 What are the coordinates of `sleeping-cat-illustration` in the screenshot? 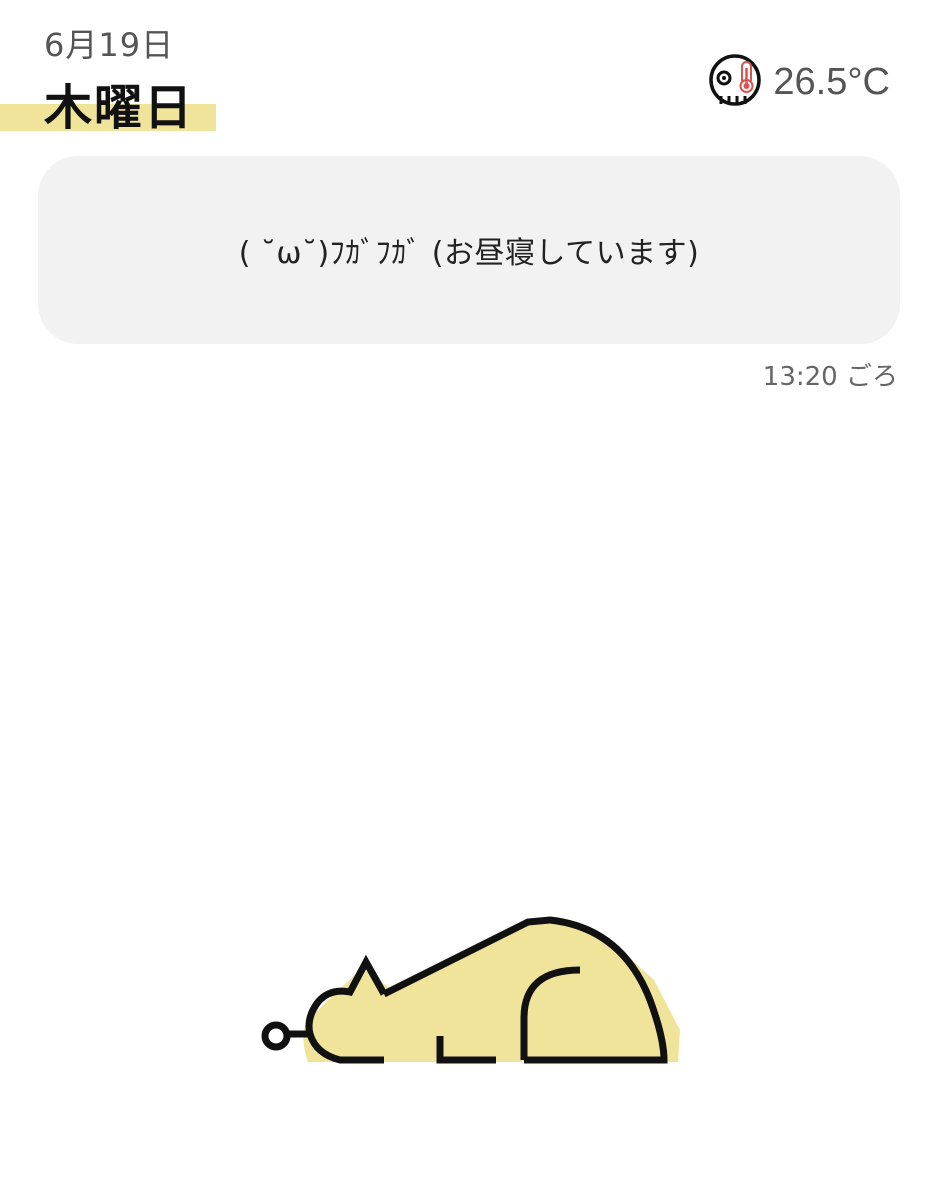 It's located at (470, 990).